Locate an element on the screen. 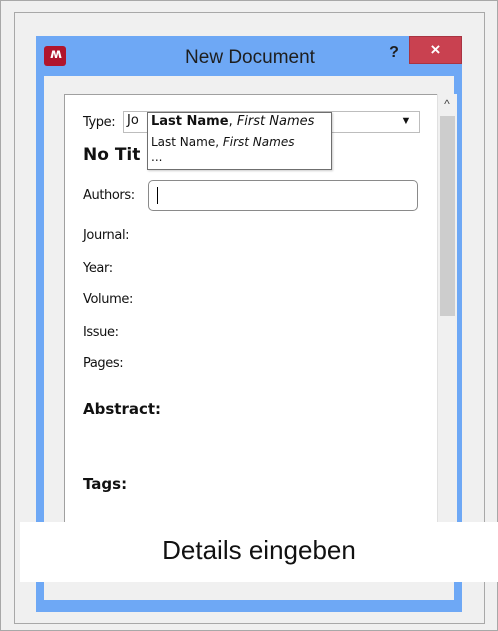  window-title: New Document is located at coordinates (250, 57).